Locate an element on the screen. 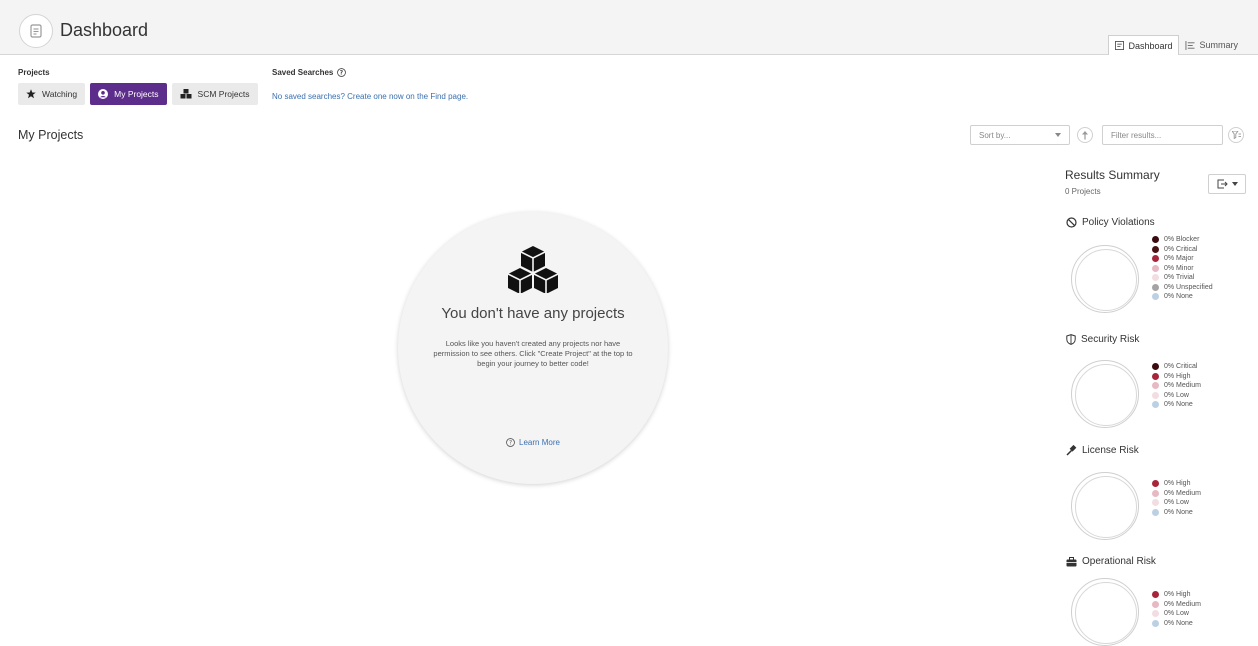 The height and width of the screenshot is (646, 1258). legend-item: 0% Minor is located at coordinates (1182, 269).